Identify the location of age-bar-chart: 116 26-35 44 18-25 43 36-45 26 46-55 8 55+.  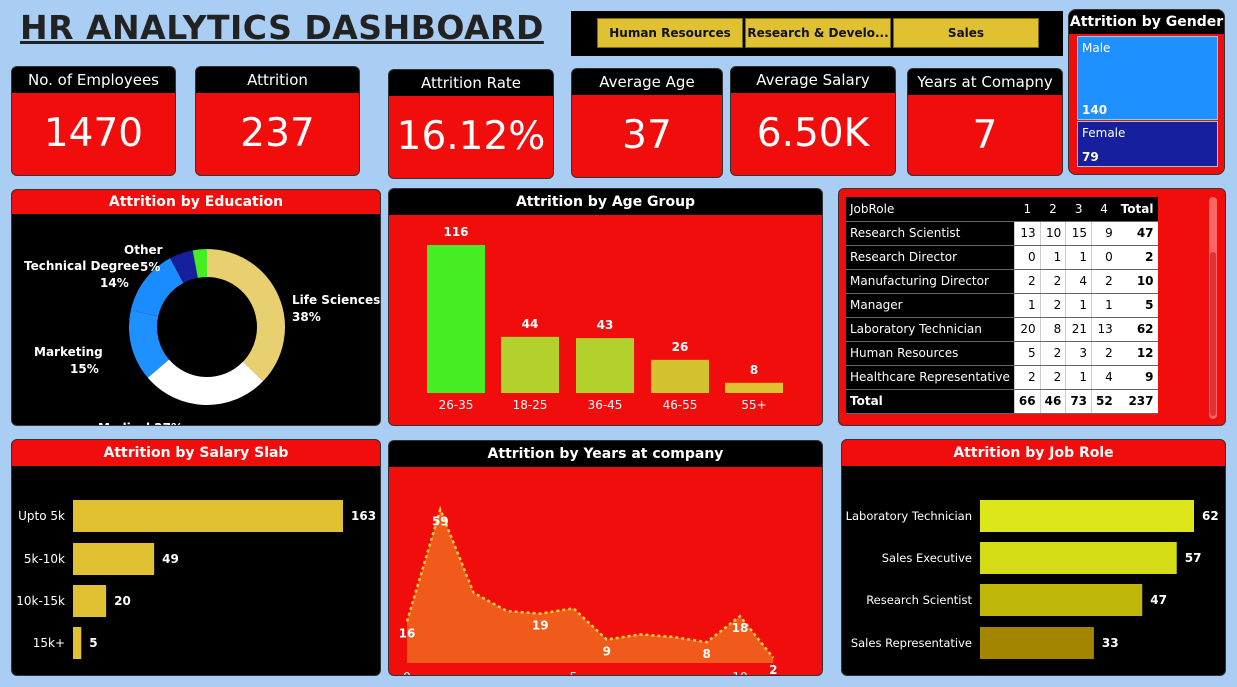
(605, 318).